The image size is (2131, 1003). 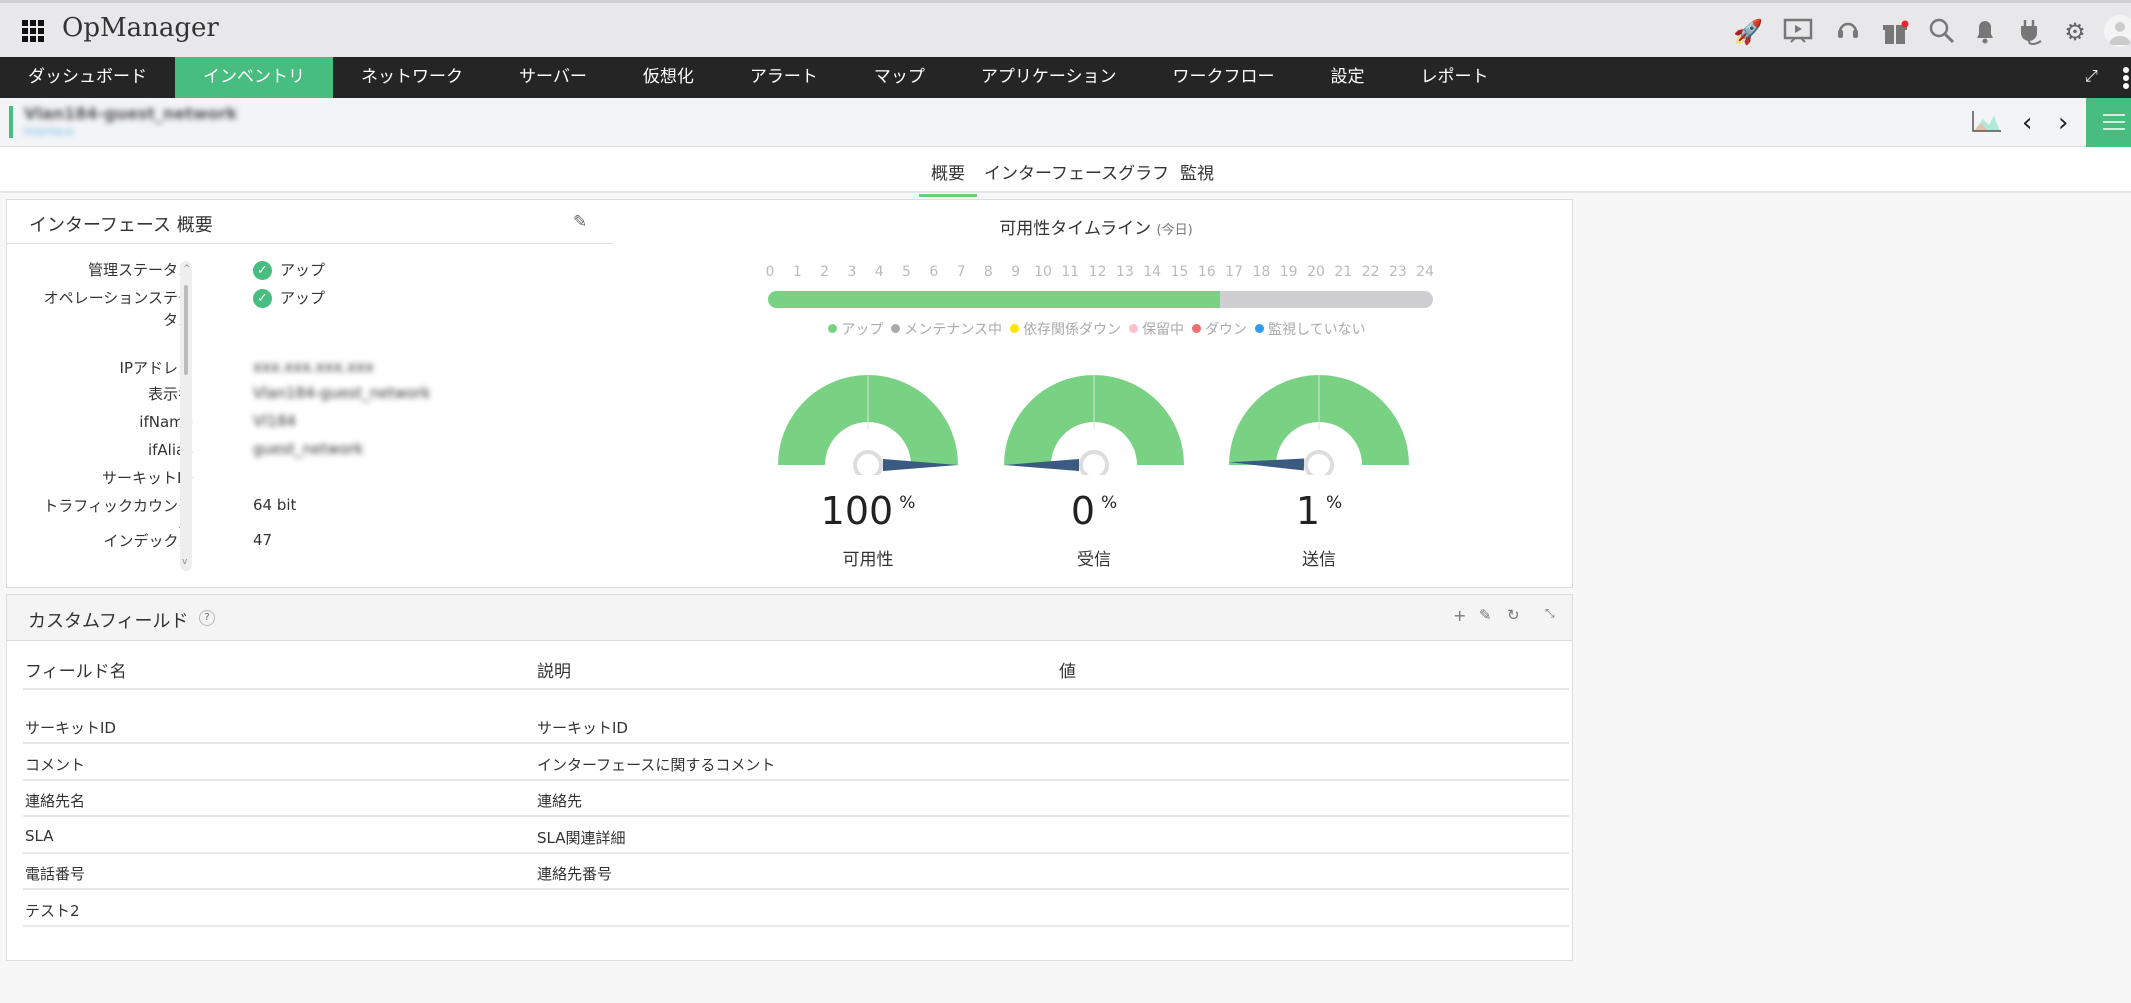 I want to click on gauge-dial, so click(x=1319, y=427).